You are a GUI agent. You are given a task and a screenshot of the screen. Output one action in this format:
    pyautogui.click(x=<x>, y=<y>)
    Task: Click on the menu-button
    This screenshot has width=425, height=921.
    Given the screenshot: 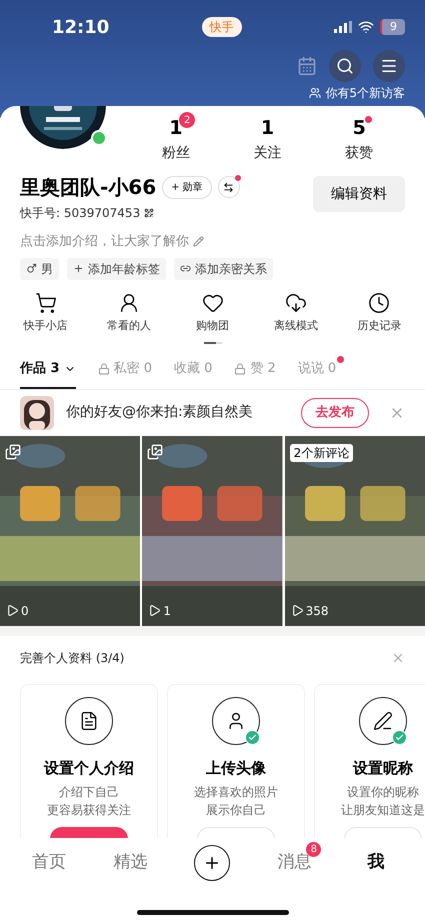 What is the action you would take?
    pyautogui.click(x=389, y=66)
    